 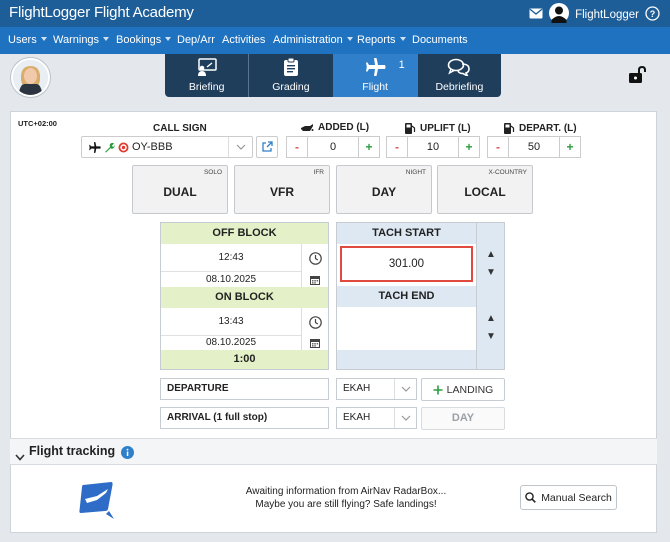 I want to click on toggle-vfr-ifr: IFR VFR, so click(x=282, y=189).